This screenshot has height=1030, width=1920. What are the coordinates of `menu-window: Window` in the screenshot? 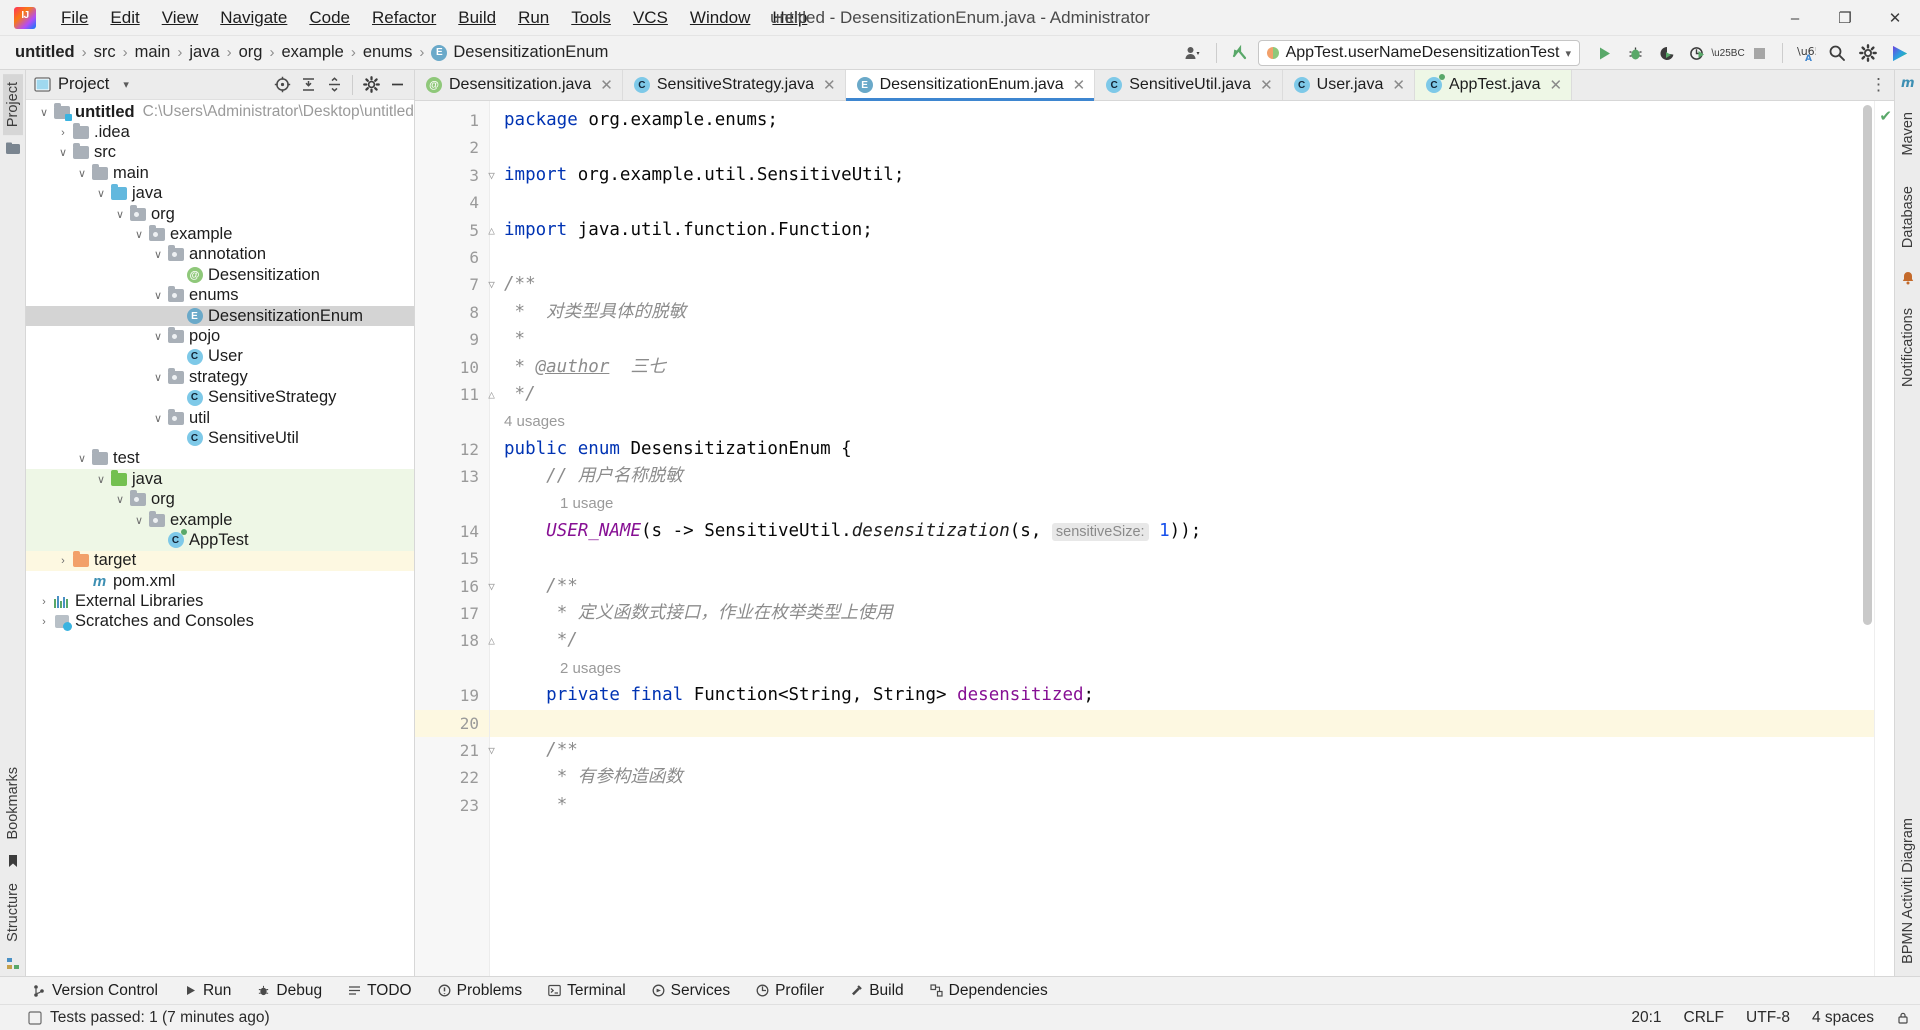 It's located at (720, 18).